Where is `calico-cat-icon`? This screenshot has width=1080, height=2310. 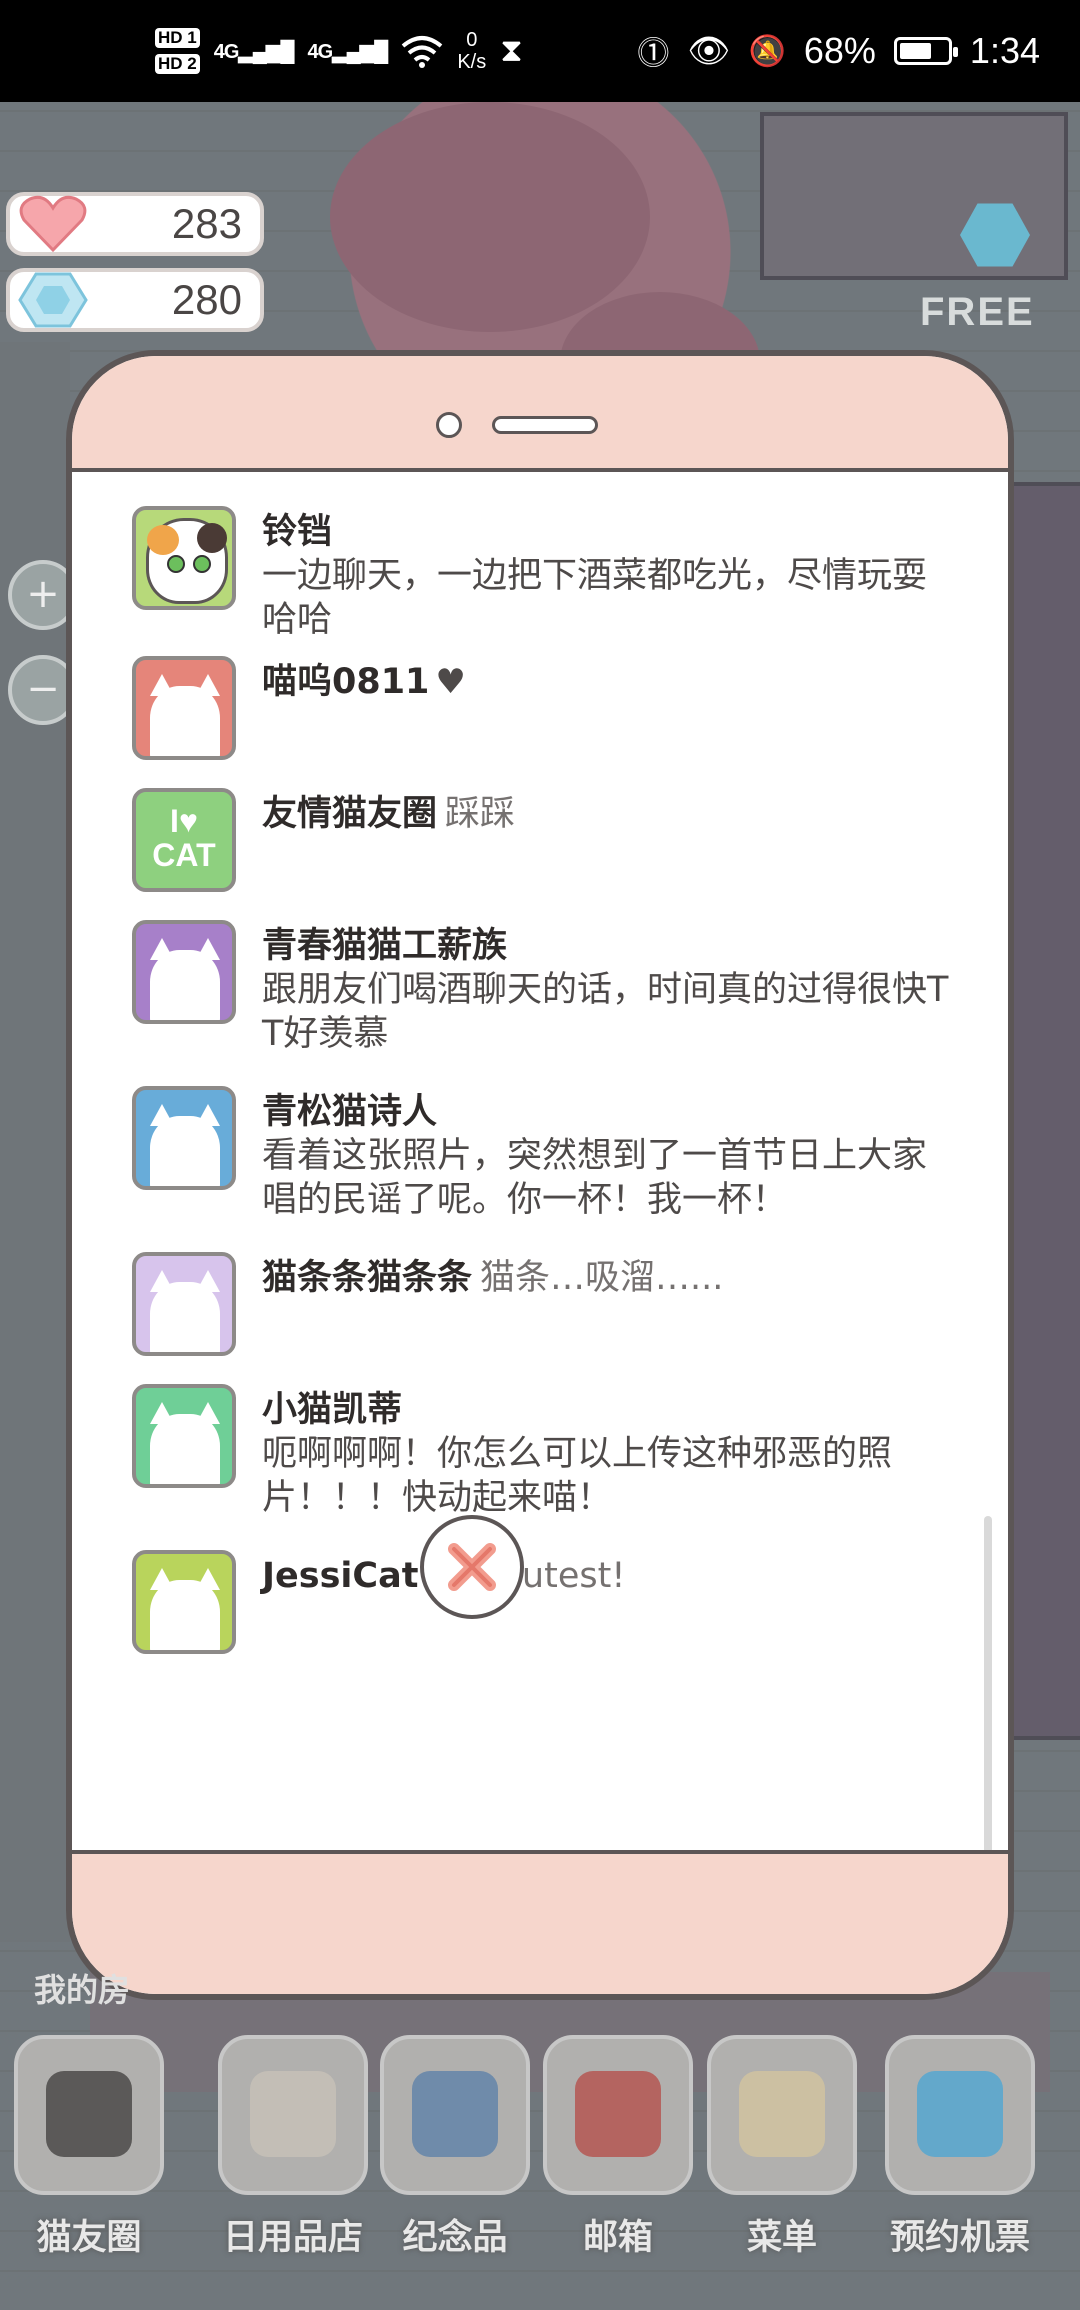 calico-cat-icon is located at coordinates (187, 561).